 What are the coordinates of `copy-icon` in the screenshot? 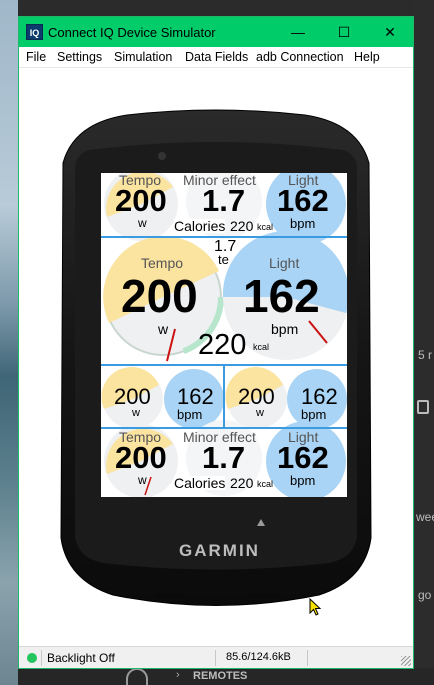 It's located at (423, 407).